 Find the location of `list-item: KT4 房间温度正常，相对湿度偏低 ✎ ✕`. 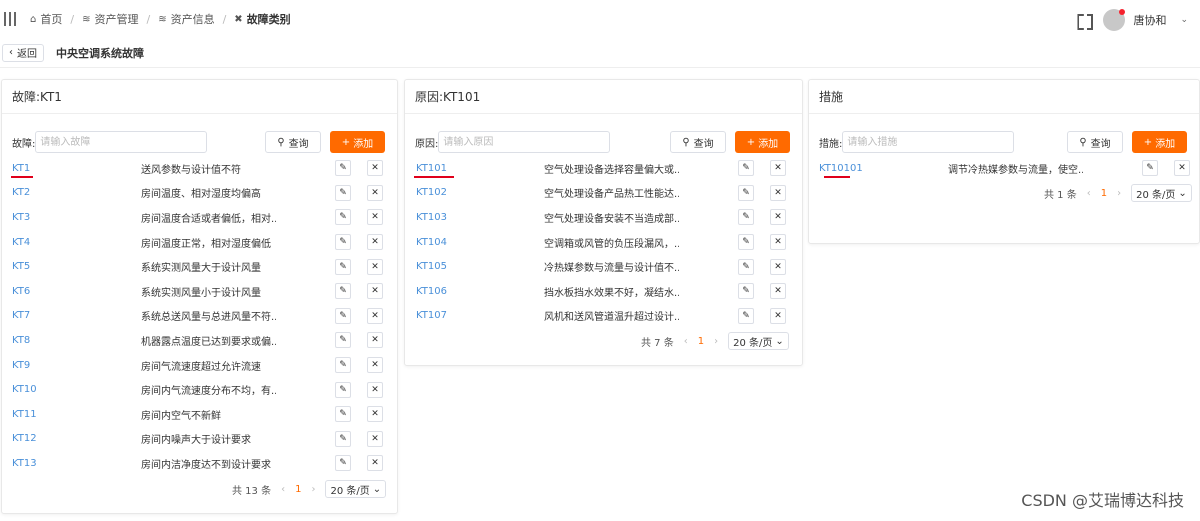

list-item: KT4 房间温度正常，相对湿度偏低 ✎ ✕ is located at coordinates (199, 242).